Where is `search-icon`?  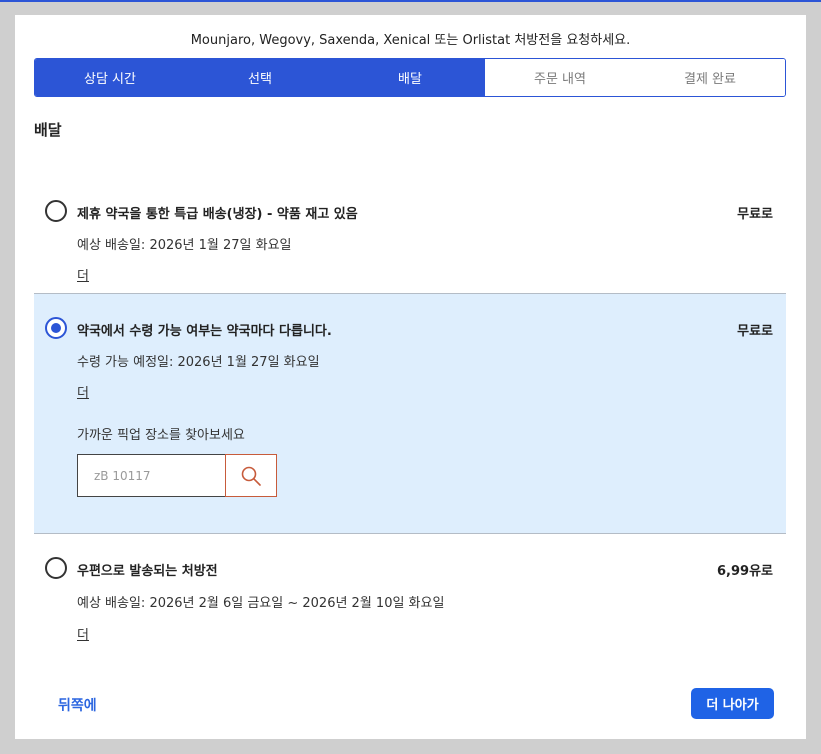 search-icon is located at coordinates (251, 476).